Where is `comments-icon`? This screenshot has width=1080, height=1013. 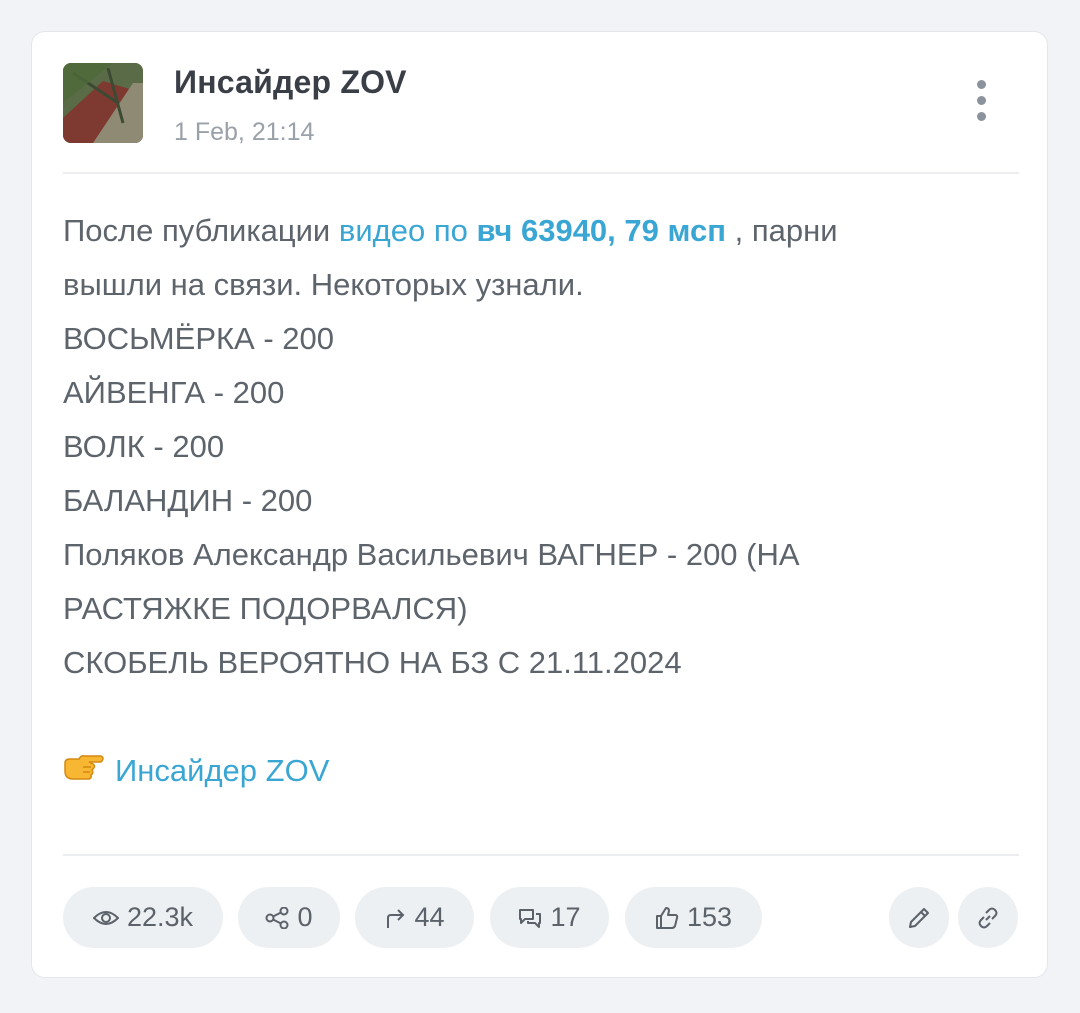
comments-icon is located at coordinates (530, 918).